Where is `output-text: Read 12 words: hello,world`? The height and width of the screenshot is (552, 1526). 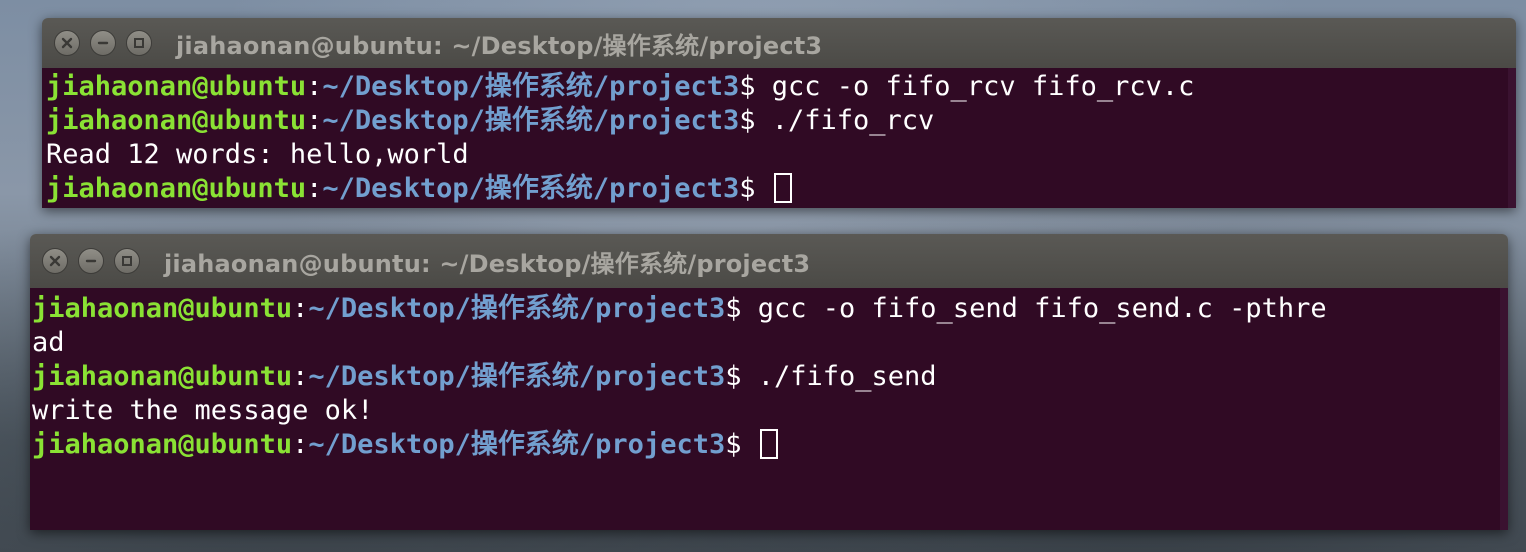
output-text: Read 12 words: hello,world is located at coordinates (257, 154).